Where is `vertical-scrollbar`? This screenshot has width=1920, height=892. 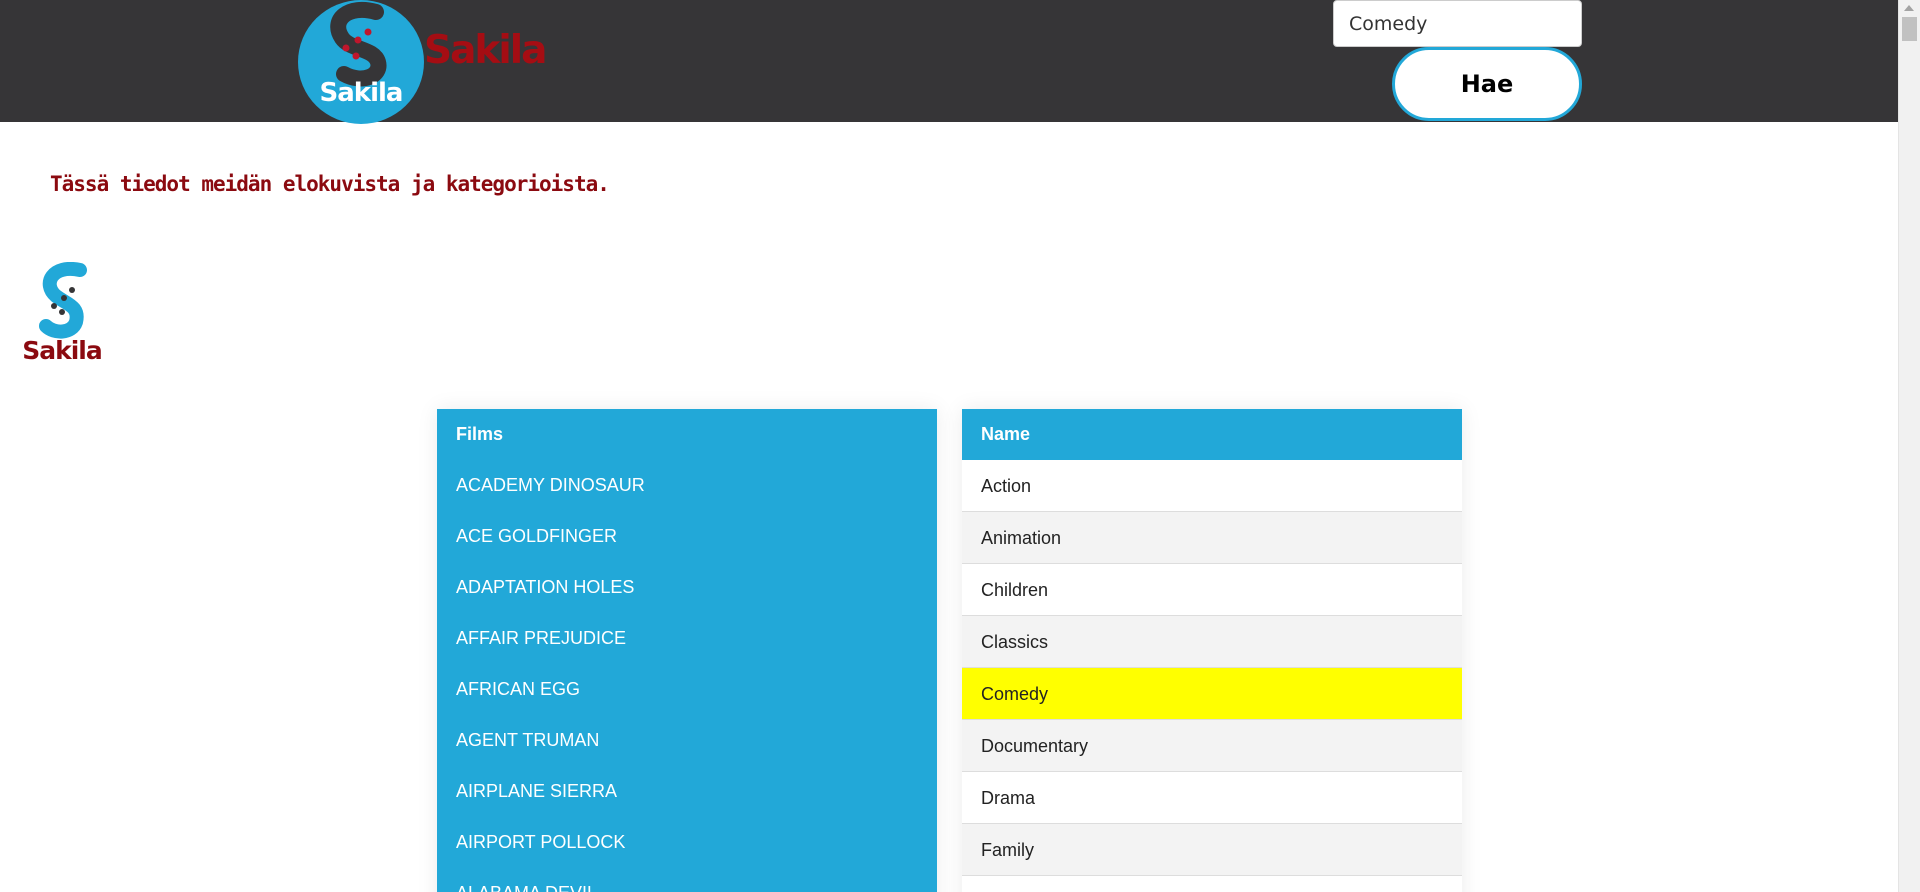 vertical-scrollbar is located at coordinates (1909, 446).